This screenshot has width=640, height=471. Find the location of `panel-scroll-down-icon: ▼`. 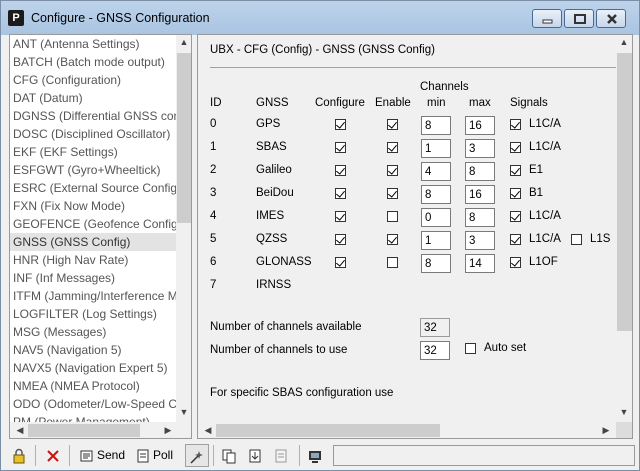

panel-scroll-down-icon: ▼ is located at coordinates (624, 412).